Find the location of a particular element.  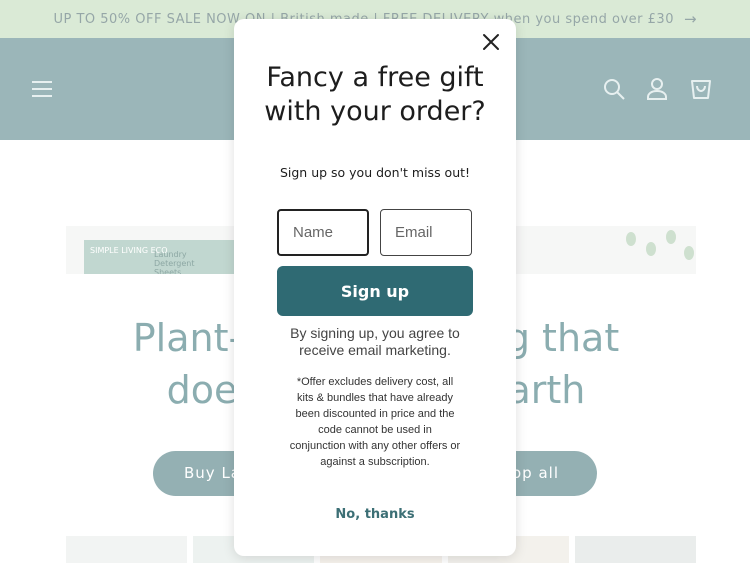

email-field is located at coordinates (426, 232).